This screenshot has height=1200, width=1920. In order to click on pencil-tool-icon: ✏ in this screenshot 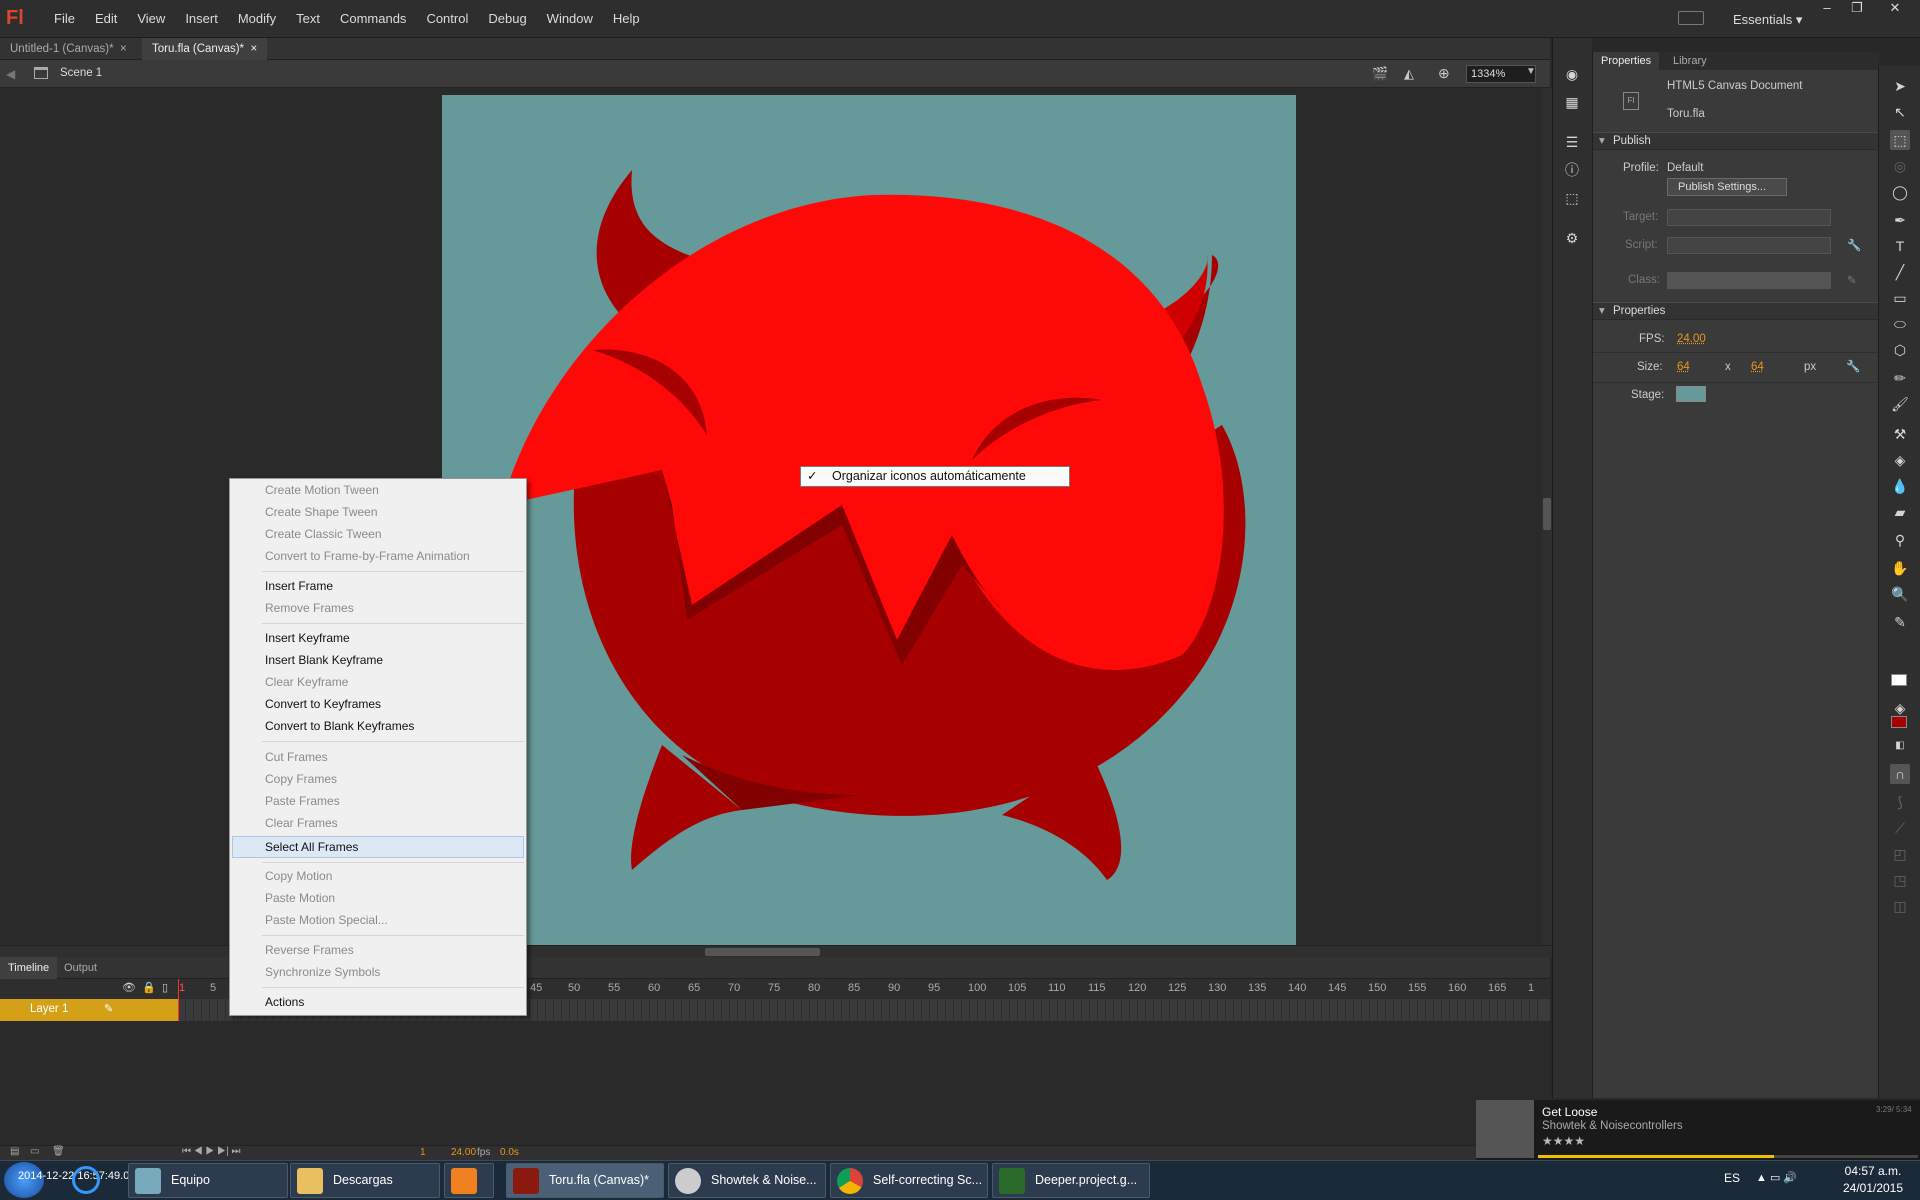, I will do `click(1900, 378)`.